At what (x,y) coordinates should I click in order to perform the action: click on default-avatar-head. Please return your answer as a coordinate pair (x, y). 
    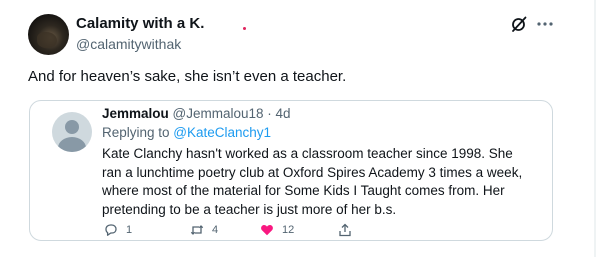
    Looking at the image, I should click on (72, 127).